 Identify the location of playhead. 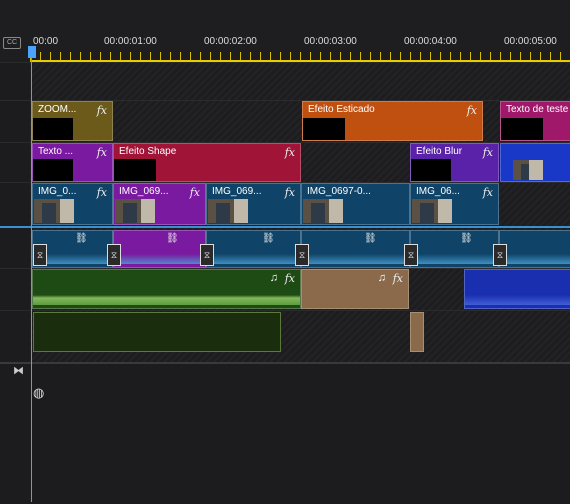
(31, 275).